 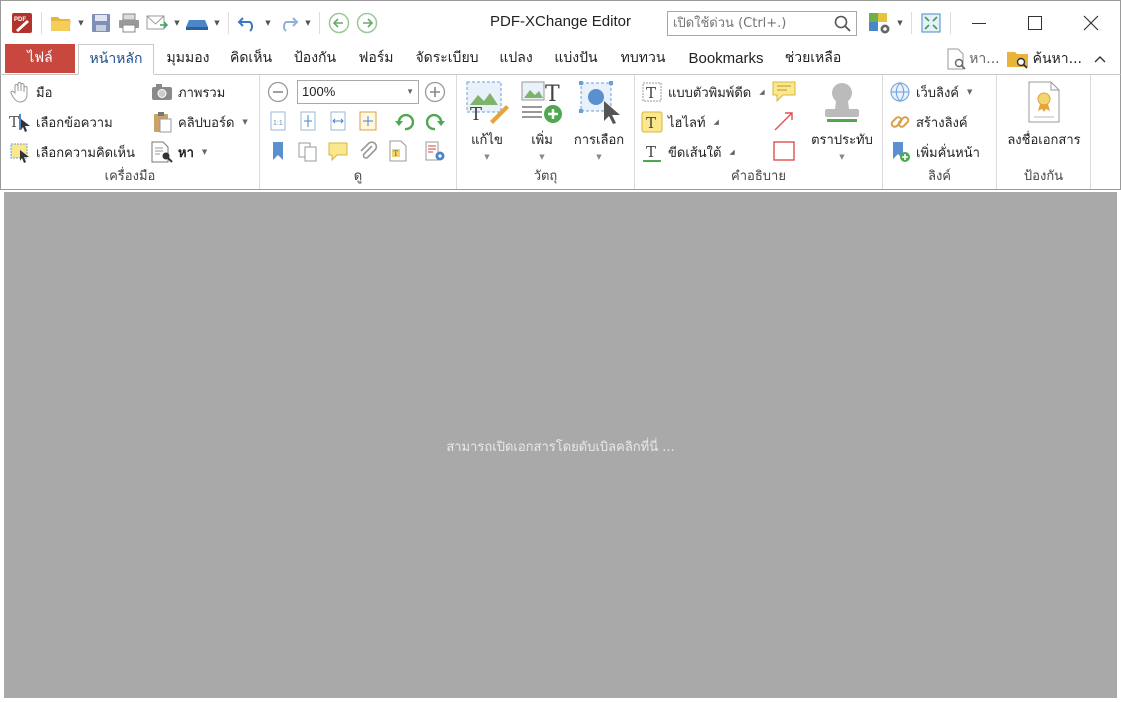 I want to click on sign-document-button: ลงชื่อเอกสาร, so click(x=1044, y=114).